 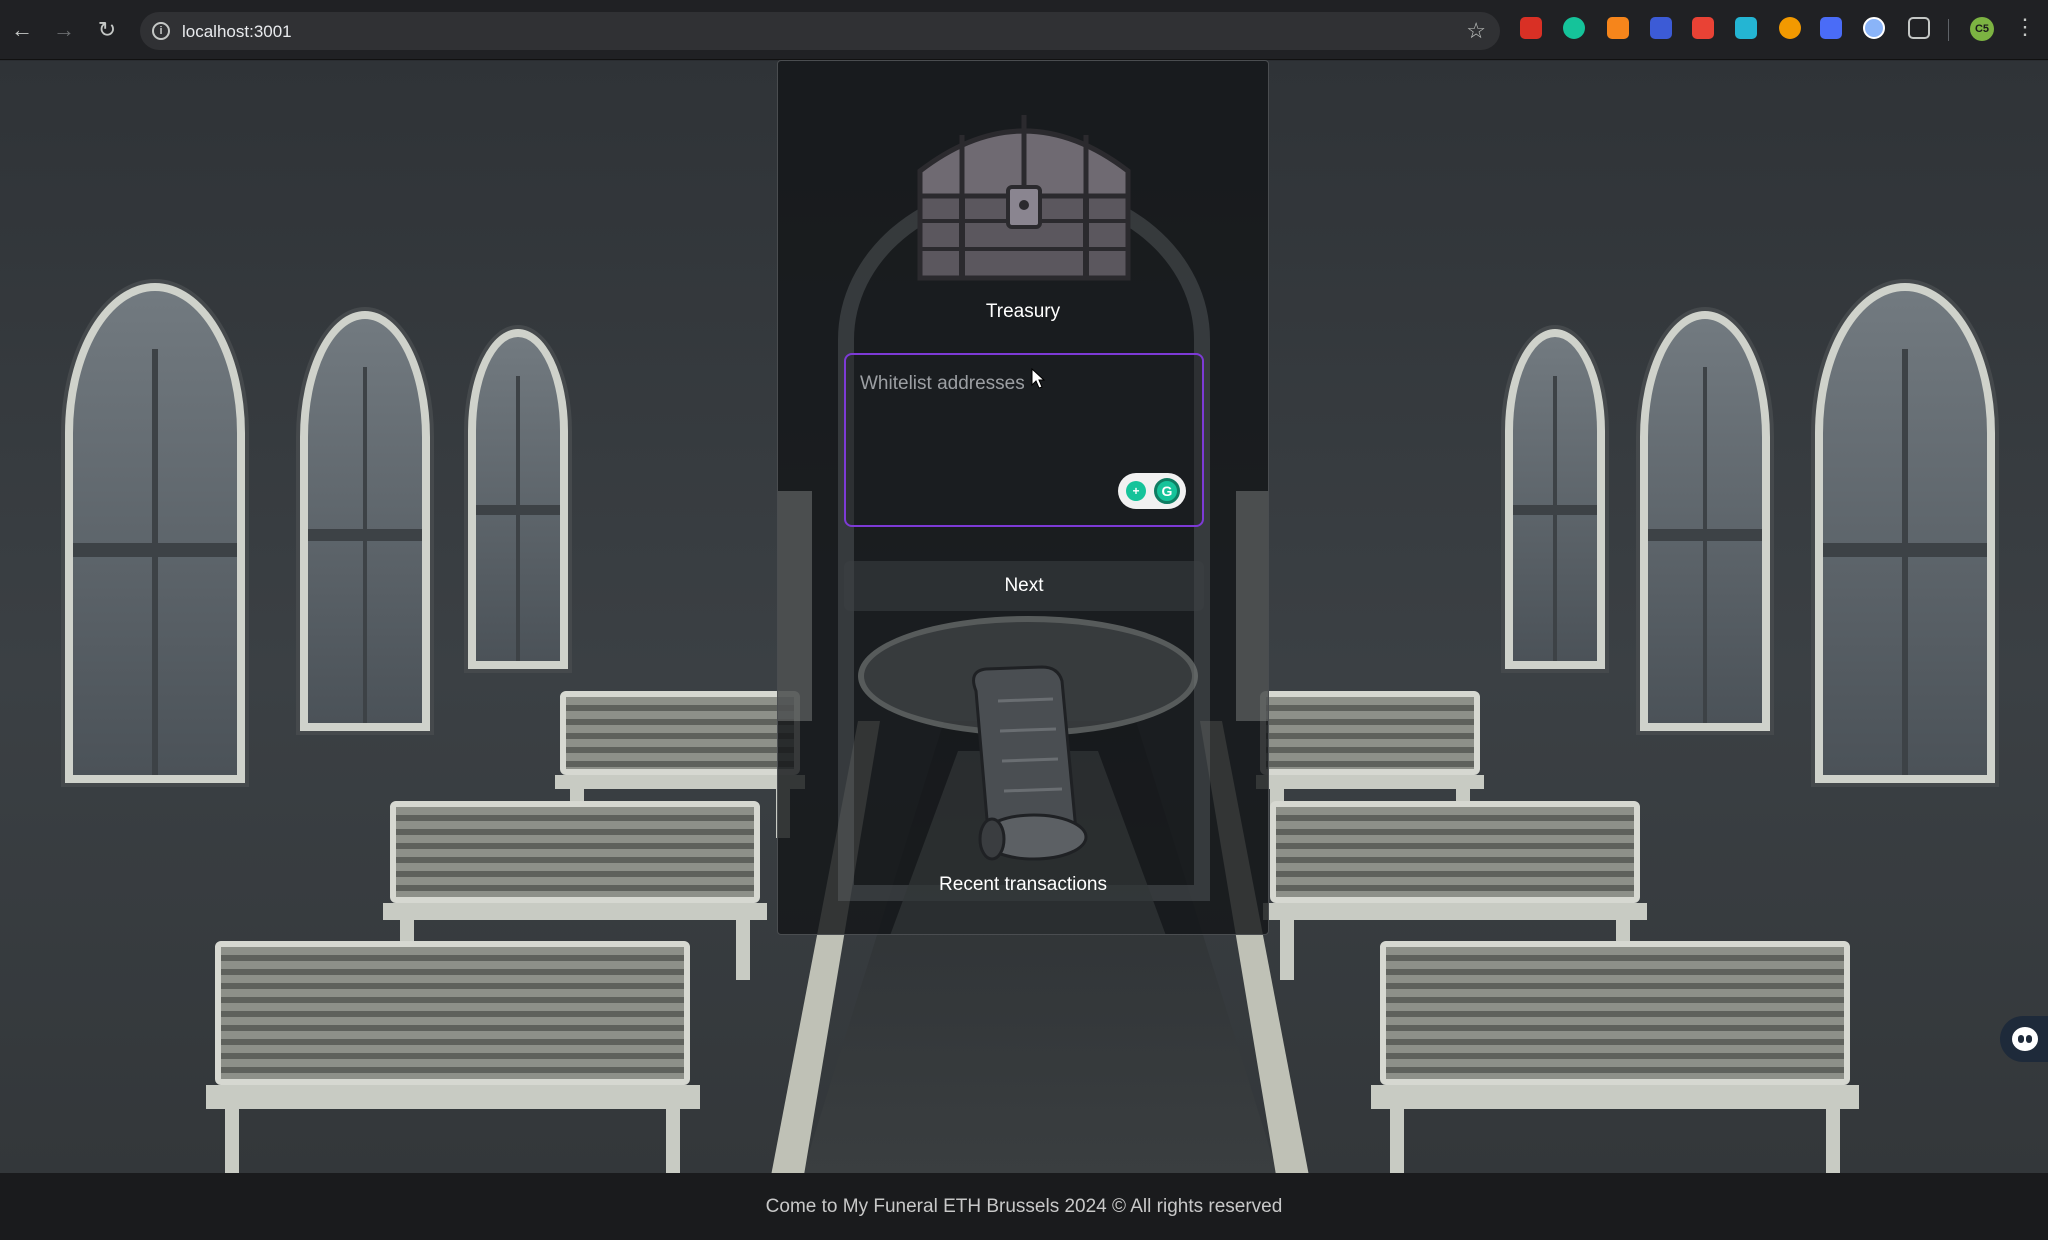 What do you see at coordinates (237, 31) in the screenshot?
I see `address-bar-url: localhost:3001` at bounding box center [237, 31].